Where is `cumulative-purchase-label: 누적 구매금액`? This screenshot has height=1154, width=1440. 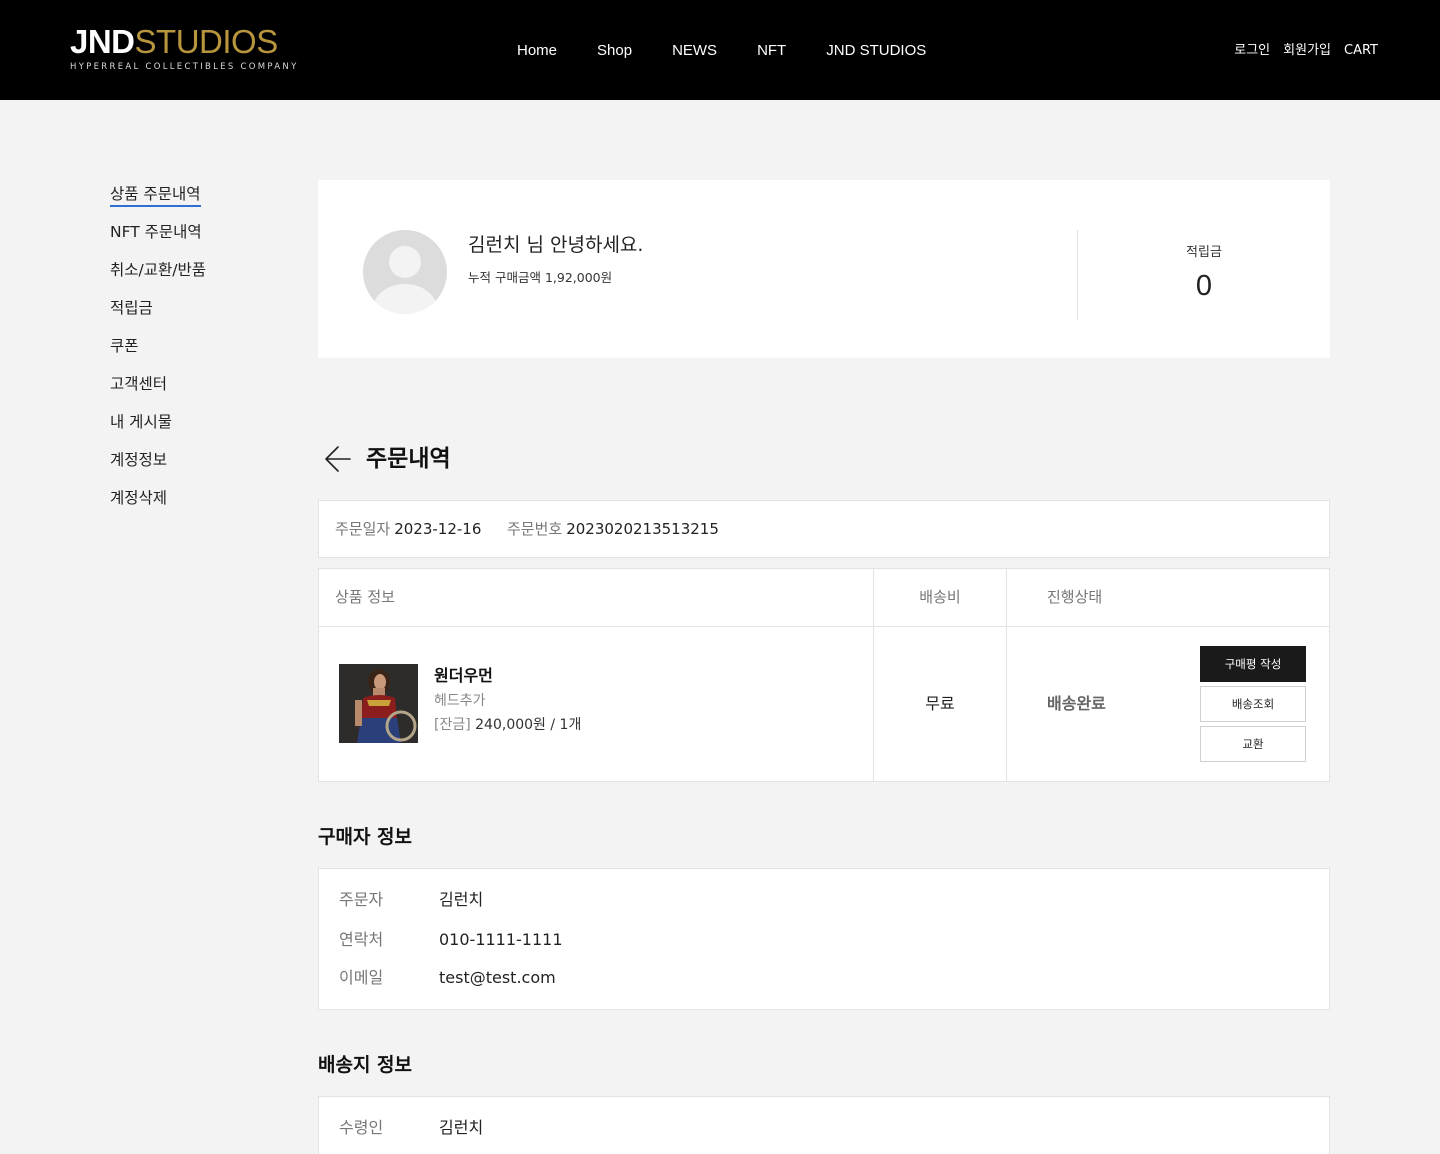
cumulative-purchase-label: 누적 구매금액 is located at coordinates (504, 277).